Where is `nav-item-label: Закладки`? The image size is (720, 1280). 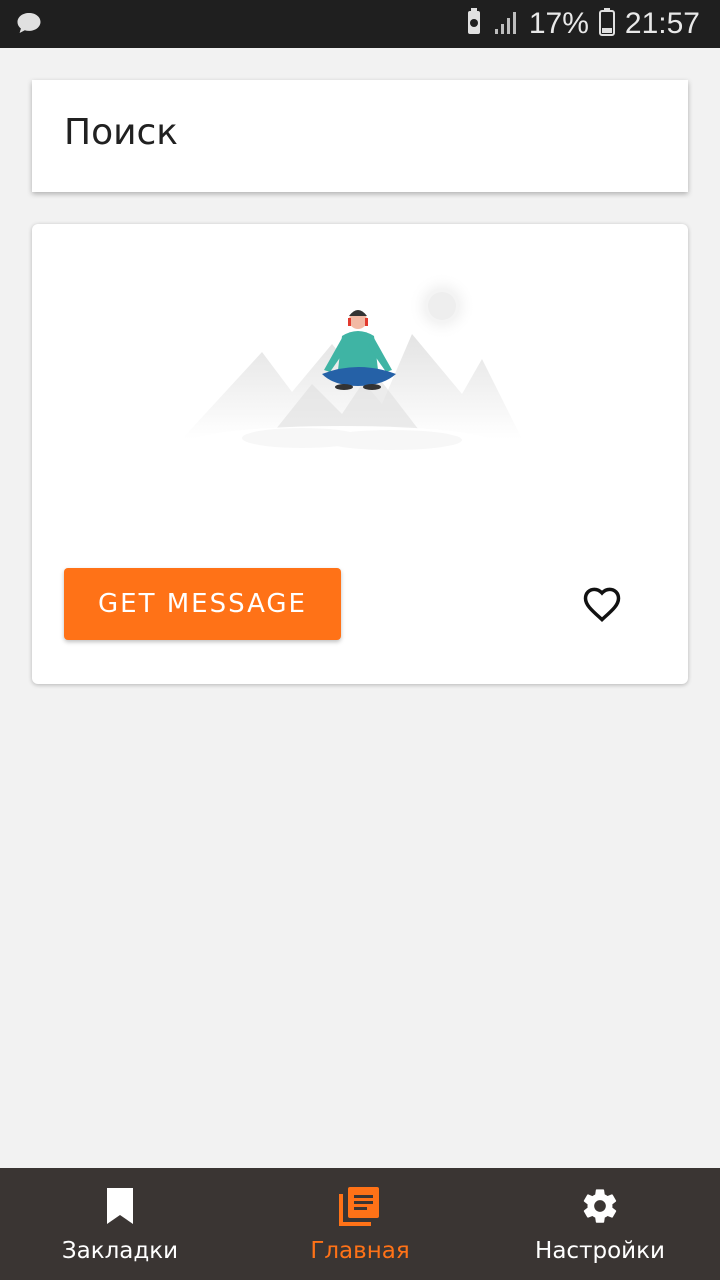 nav-item-label: Закладки is located at coordinates (120, 1251).